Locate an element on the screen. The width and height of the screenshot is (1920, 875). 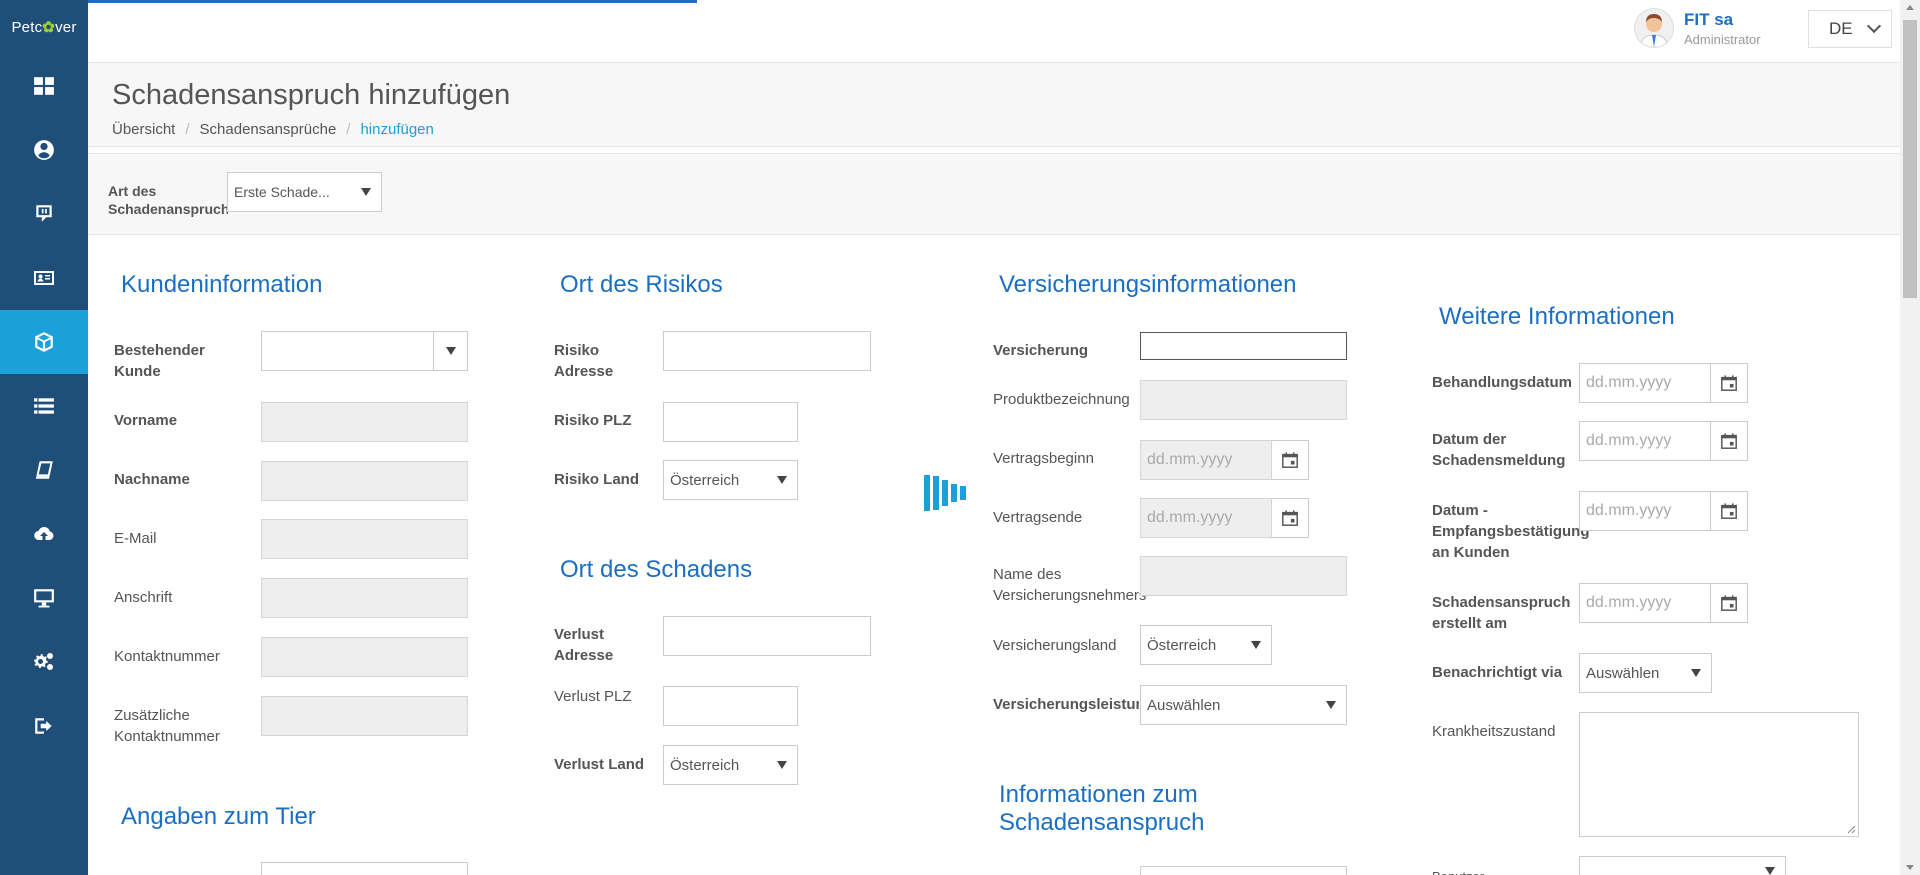
report-date: dd.mm.yyyy is located at coordinates (1663, 441).